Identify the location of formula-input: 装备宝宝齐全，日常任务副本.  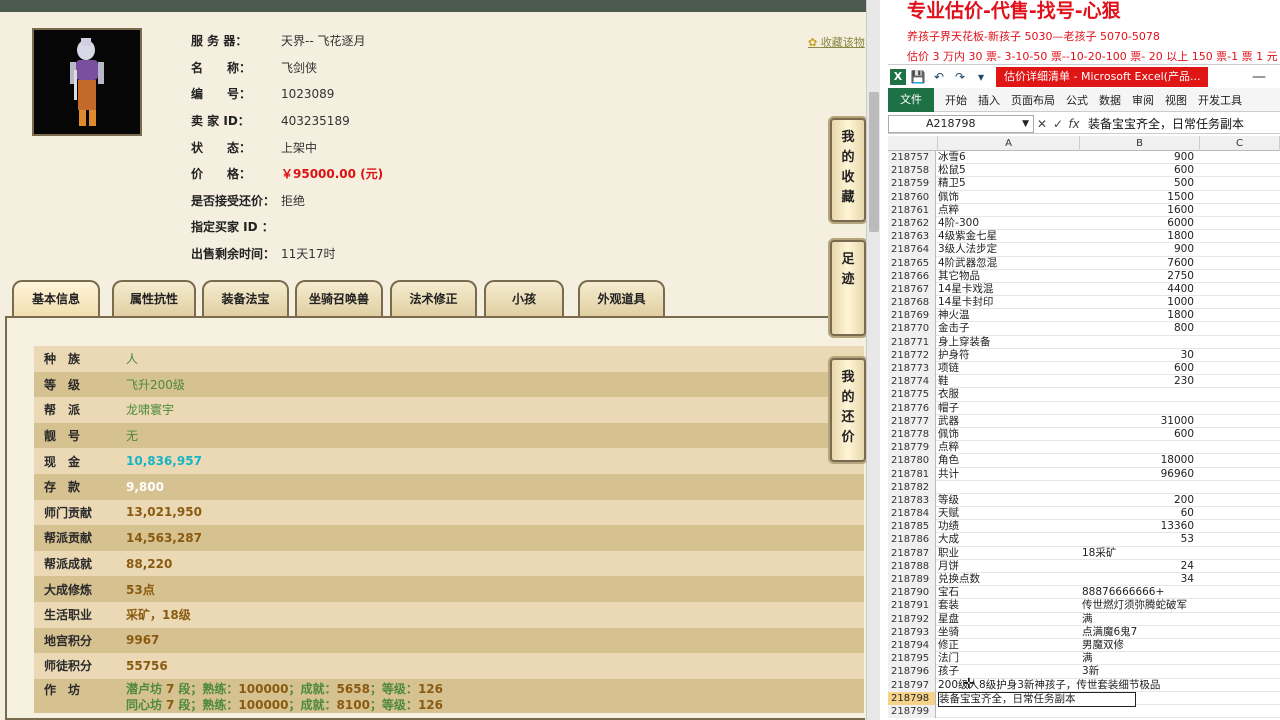
(1166, 123).